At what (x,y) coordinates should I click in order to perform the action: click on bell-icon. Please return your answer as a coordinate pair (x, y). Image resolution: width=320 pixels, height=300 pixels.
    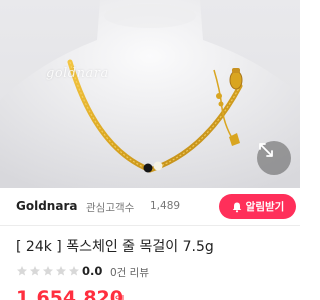
    Looking at the image, I should click on (236, 207).